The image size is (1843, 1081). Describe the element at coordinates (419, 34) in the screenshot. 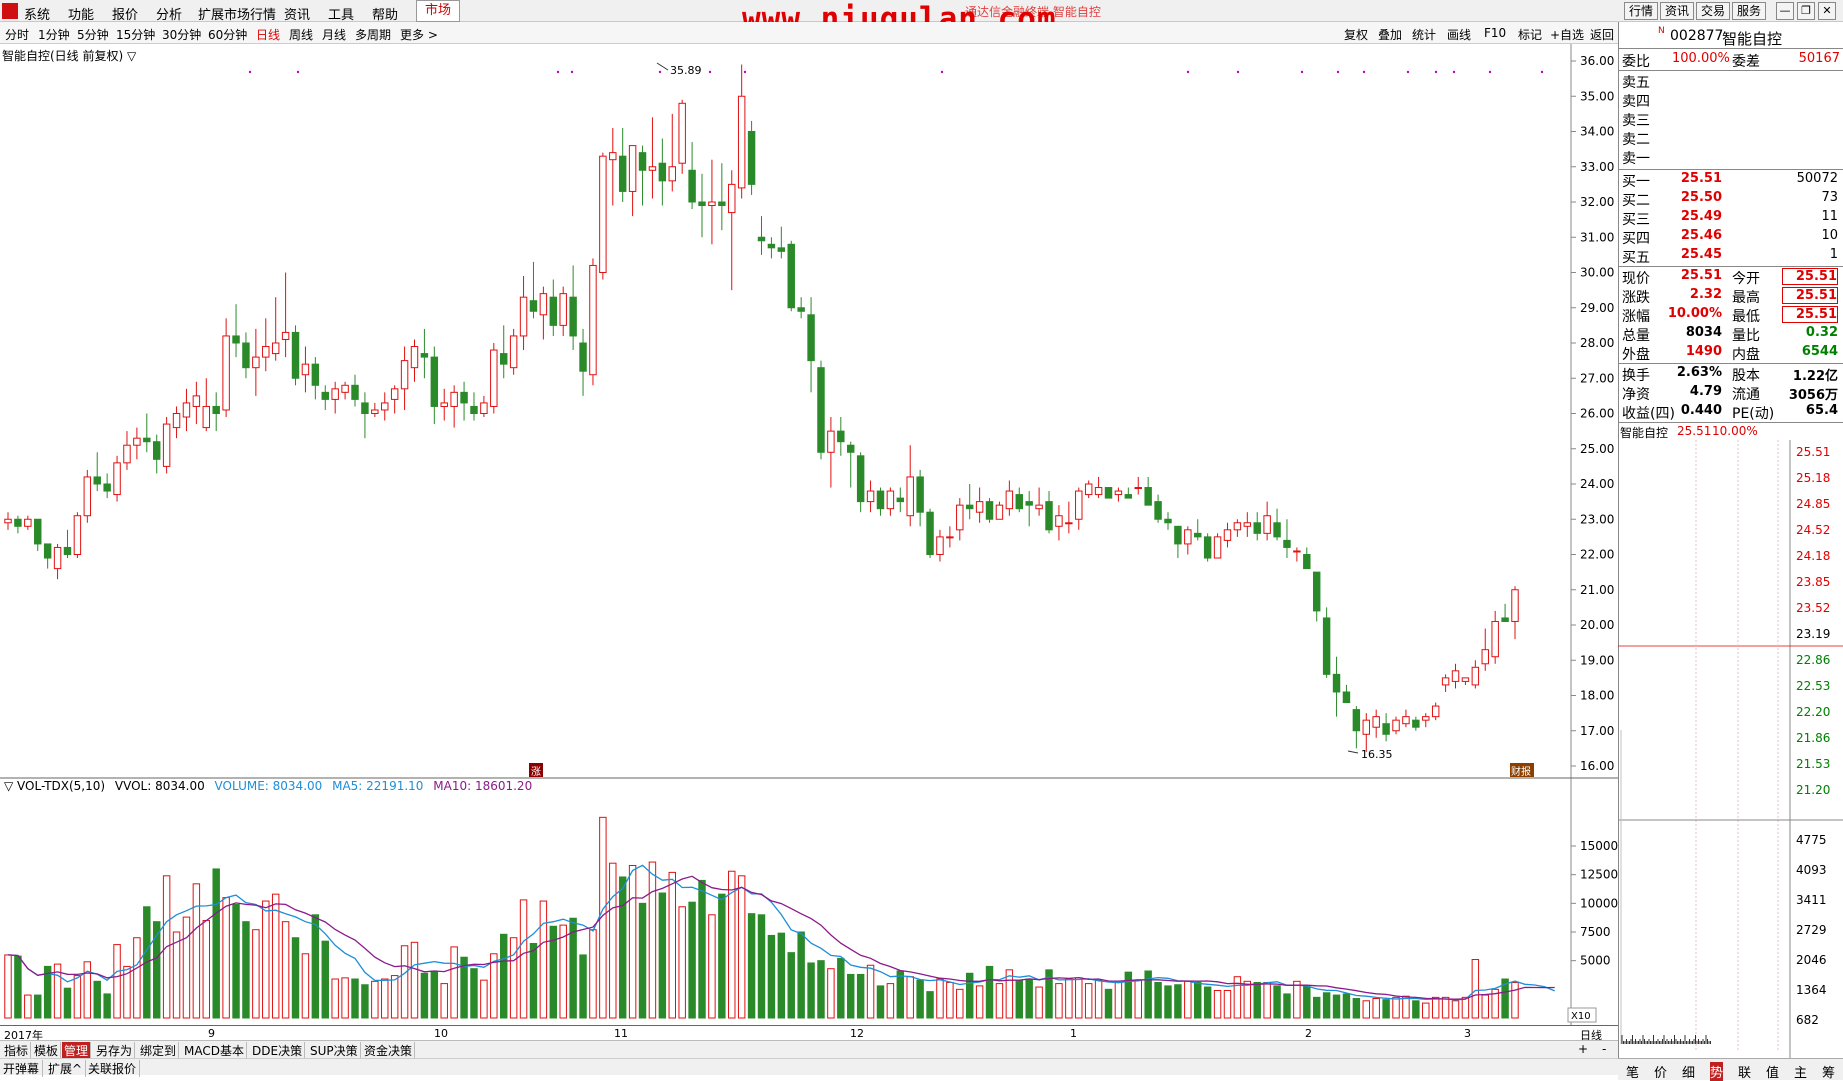

I see `period-more: 更多 >` at that location.